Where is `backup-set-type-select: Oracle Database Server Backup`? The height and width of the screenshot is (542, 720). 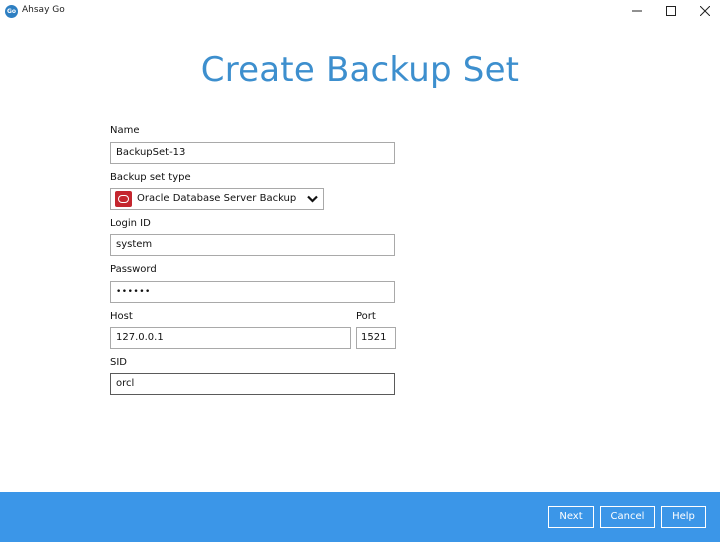 backup-set-type-select: Oracle Database Server Backup is located at coordinates (217, 199).